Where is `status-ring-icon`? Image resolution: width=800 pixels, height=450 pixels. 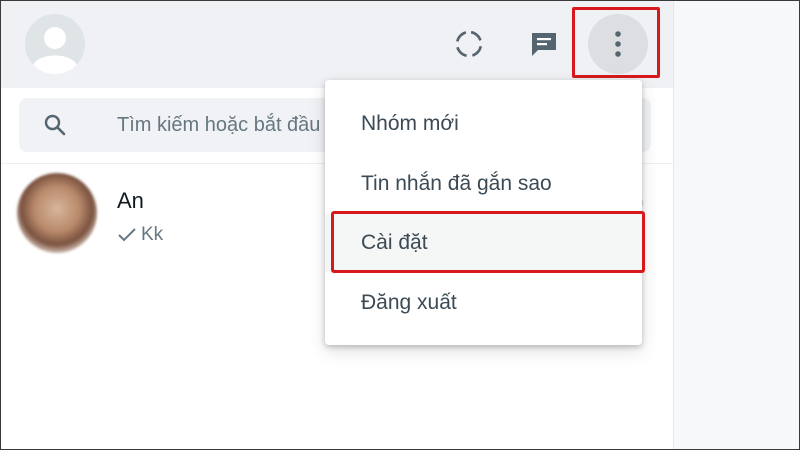
status-ring-icon is located at coordinates (469, 44).